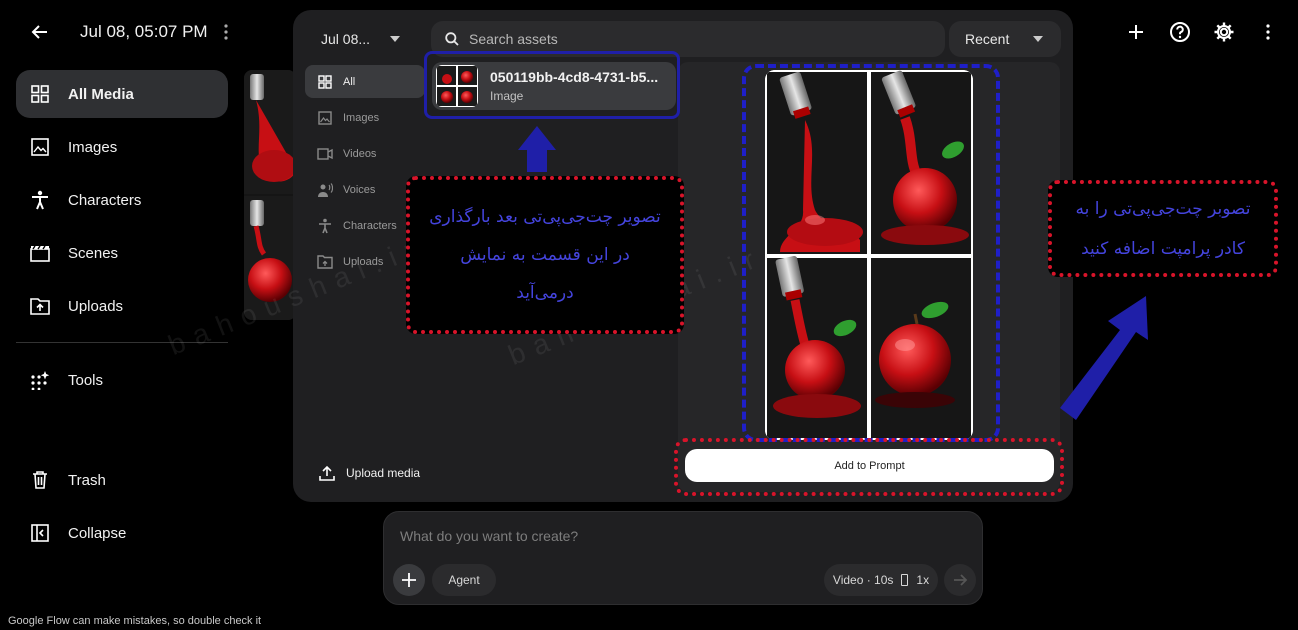  What do you see at coordinates (1163, 208) in the screenshot?
I see `annotation-line: تصوبر چت‌جی‌پی‌تی را به` at bounding box center [1163, 208].